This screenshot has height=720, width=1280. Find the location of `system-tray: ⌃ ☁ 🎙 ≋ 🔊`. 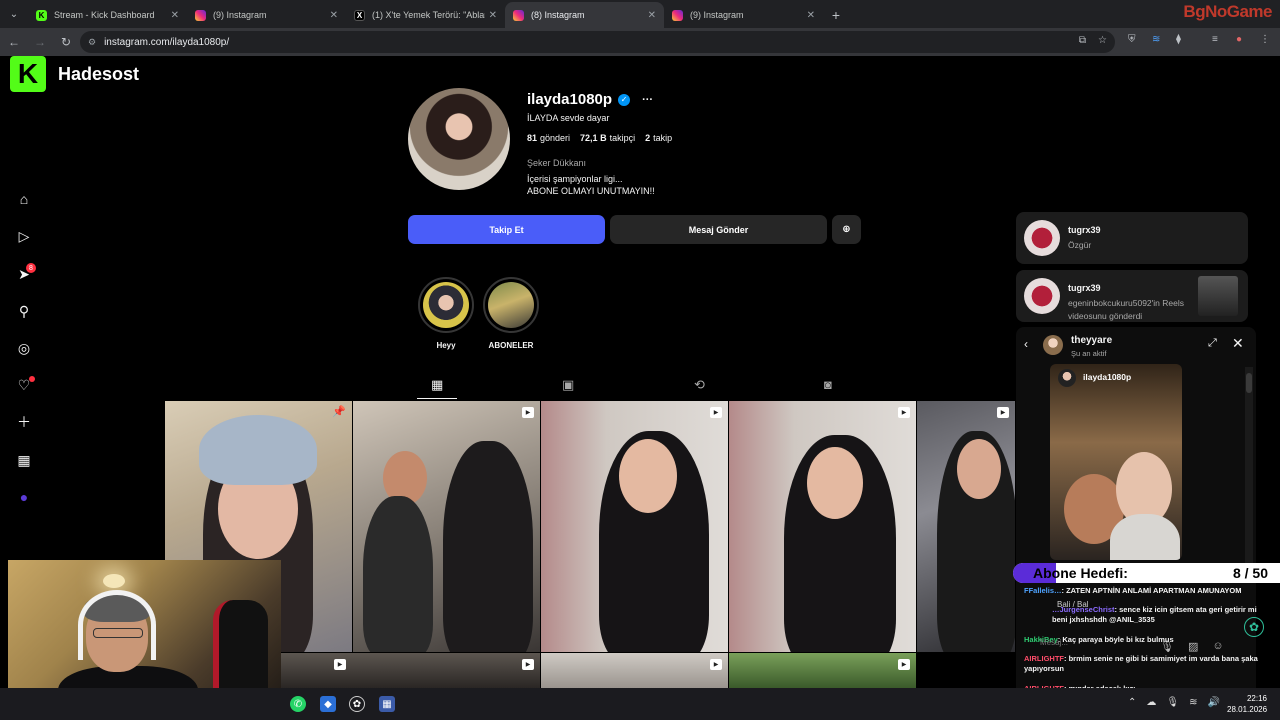

system-tray: ⌃ ☁ 🎙 ≋ 🔊 is located at coordinates (1174, 702).